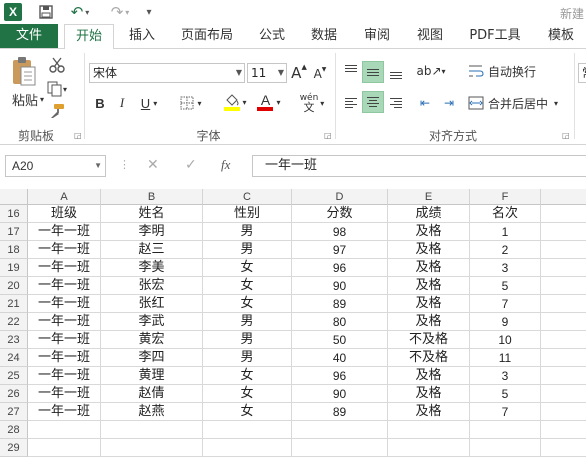 Image resolution: width=586 pixels, height=457 pixels. I want to click on underline-button: U ▾, so click(149, 103).